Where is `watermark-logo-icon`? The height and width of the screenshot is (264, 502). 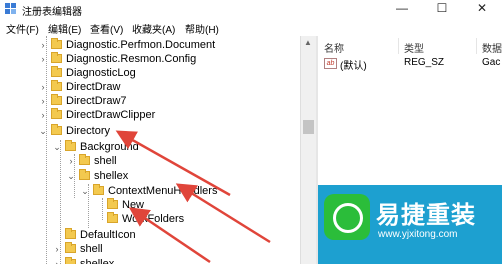 watermark-logo-icon is located at coordinates (347, 217).